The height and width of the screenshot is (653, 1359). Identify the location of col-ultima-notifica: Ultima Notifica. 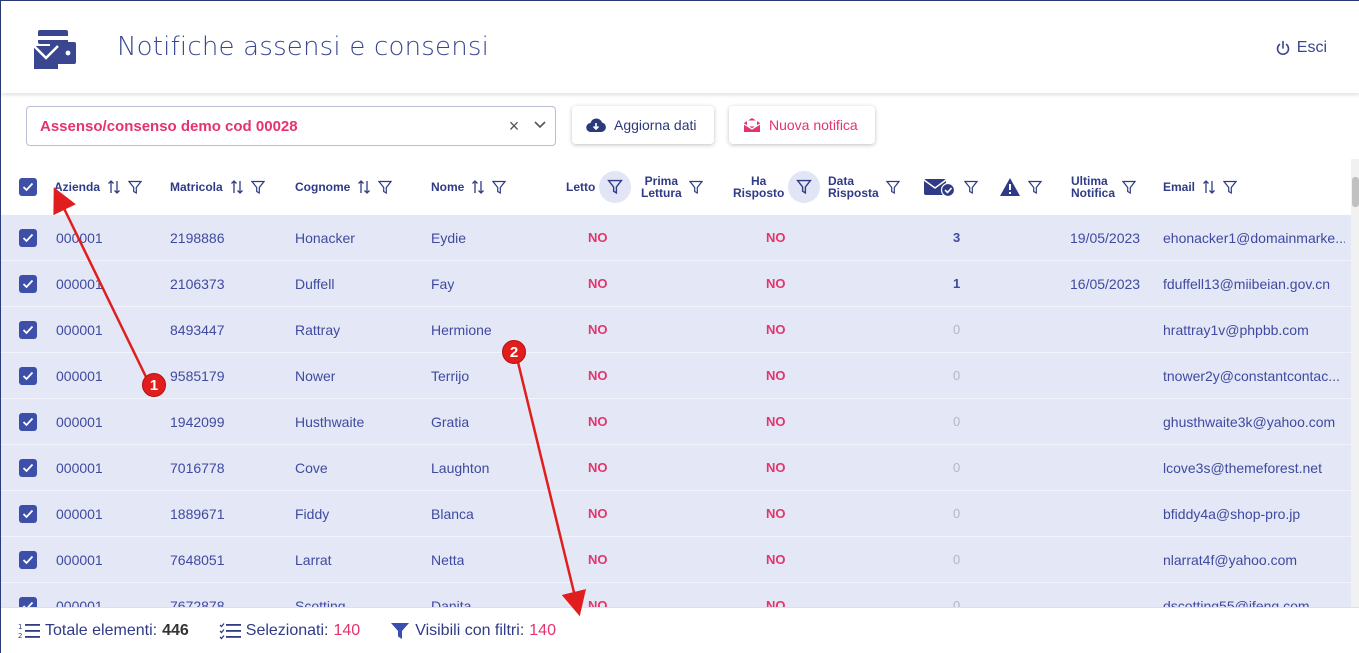
(1104, 187).